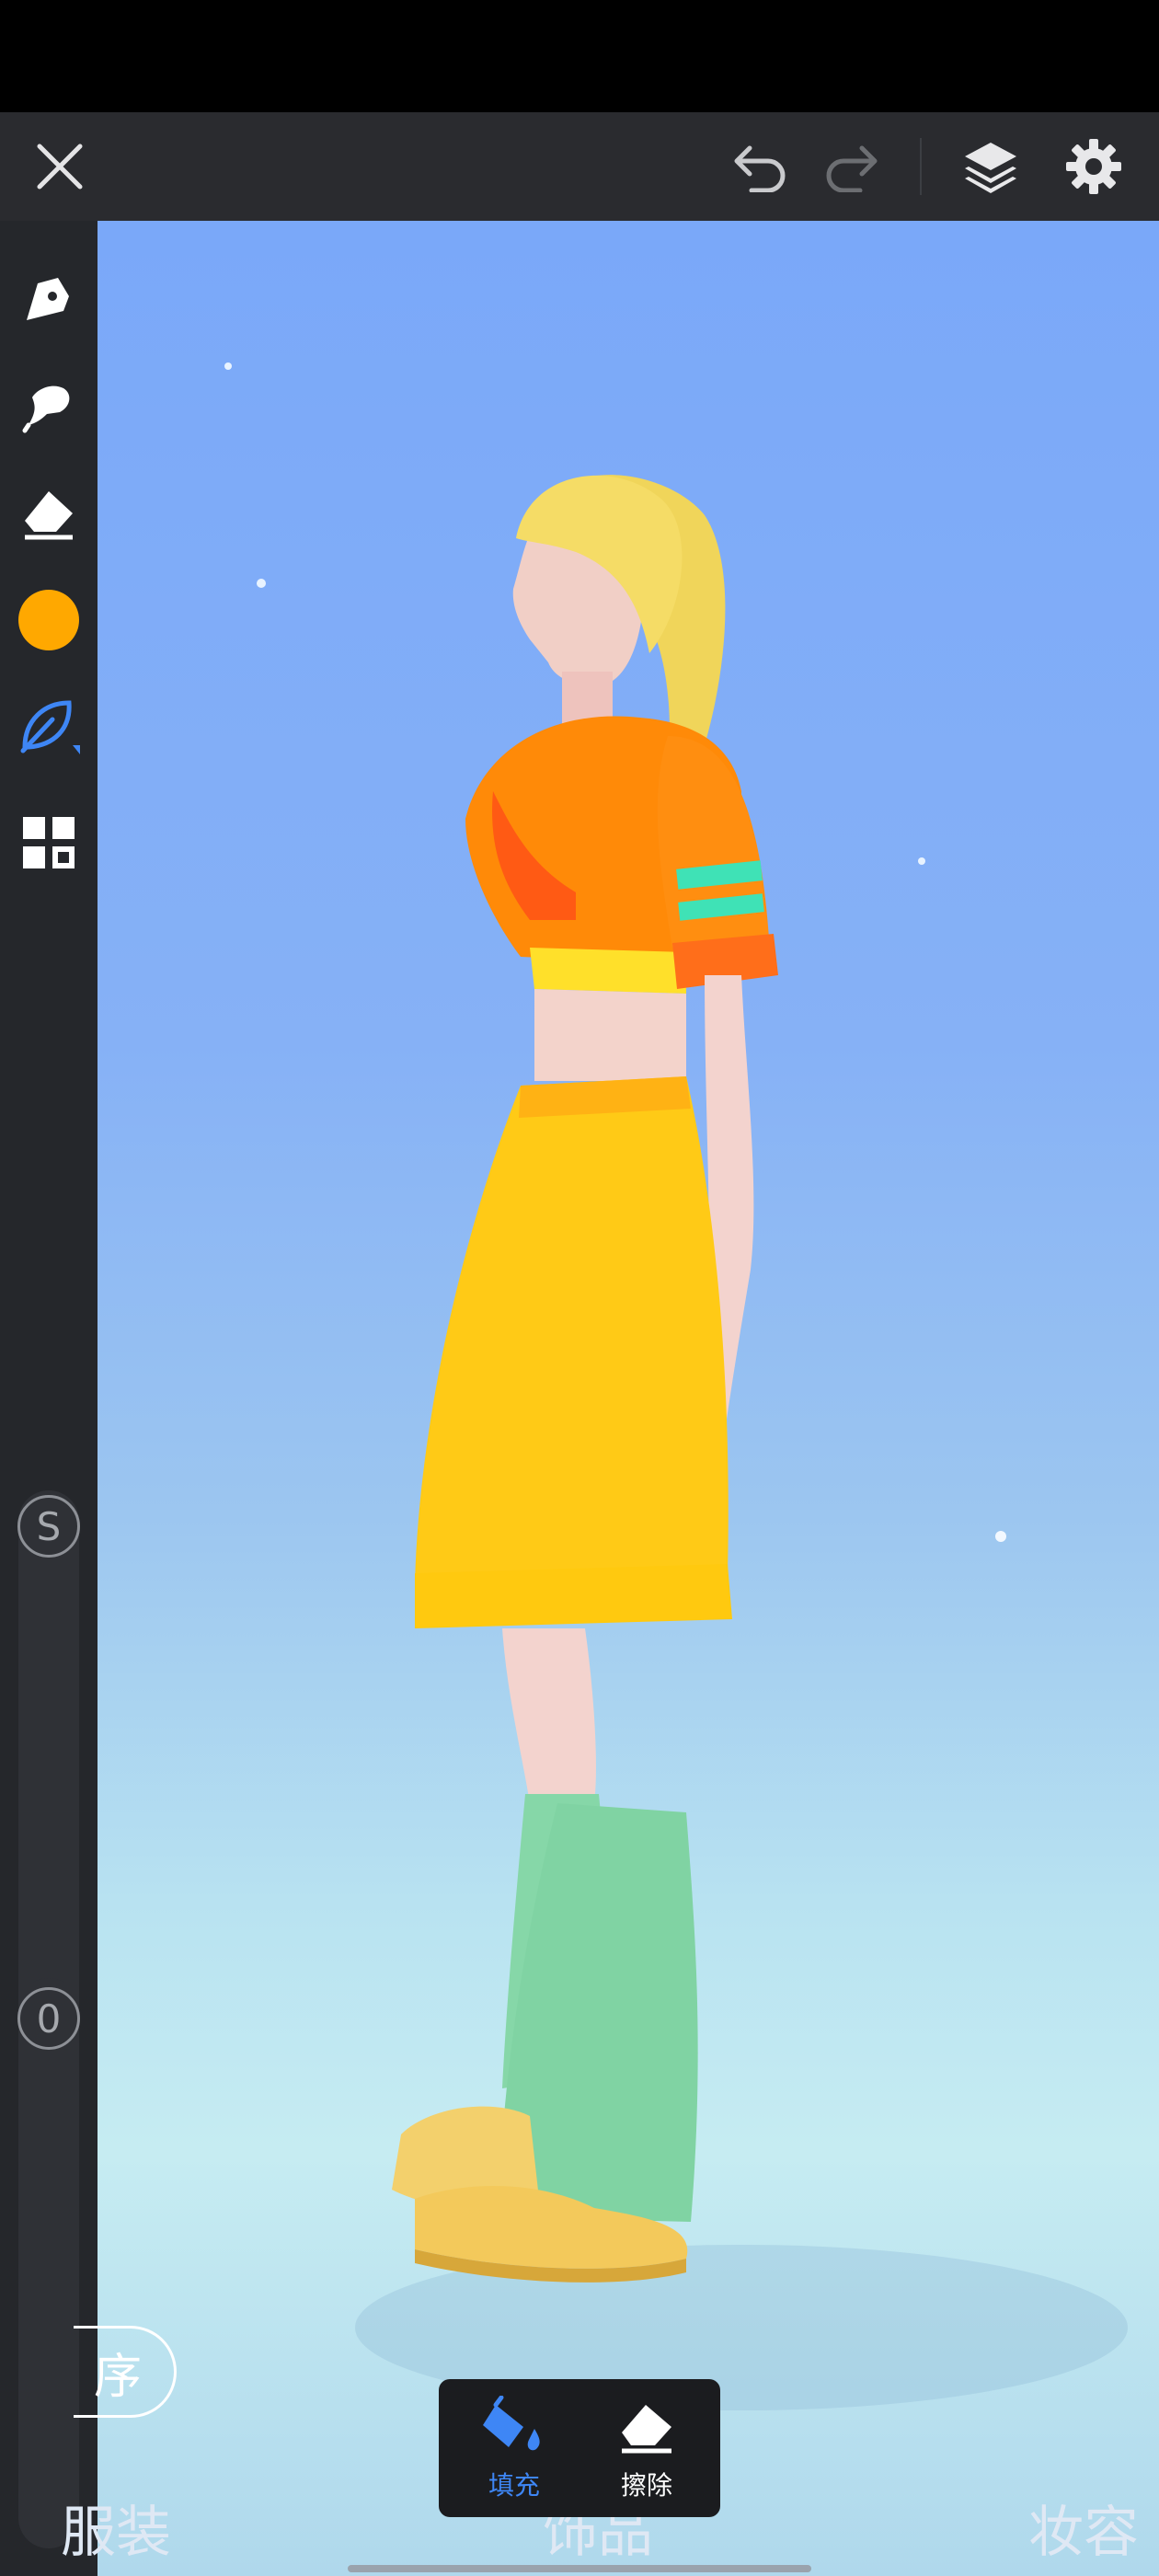 Image resolution: width=1159 pixels, height=2576 pixels. Describe the element at coordinates (48, 2018) in the screenshot. I see `opacity-label: 0` at that location.